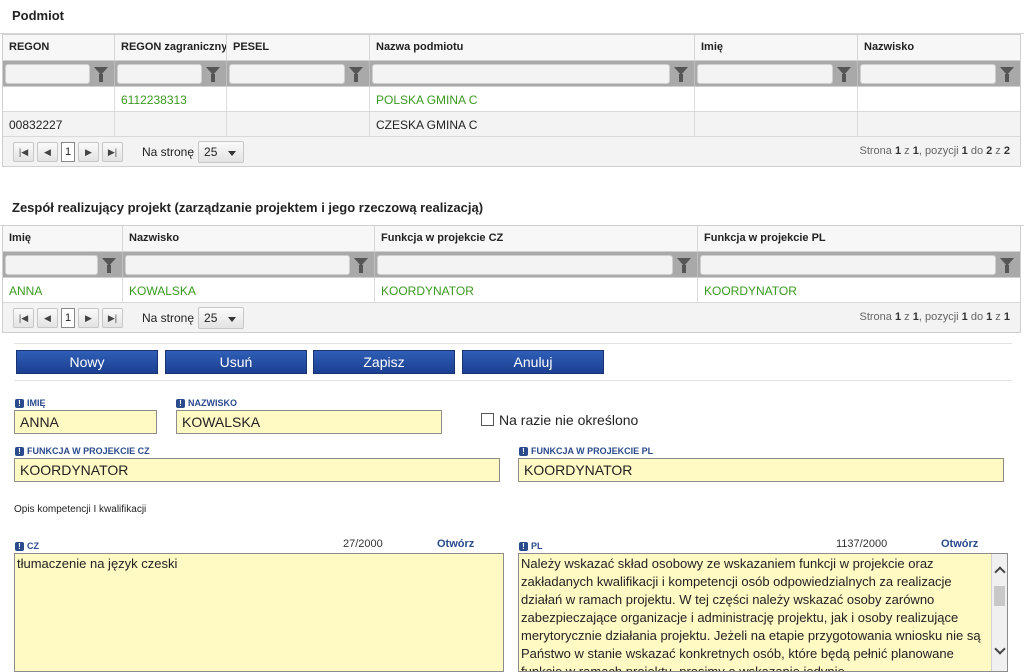 The image size is (1024, 672). I want to click on last-name-label: ! NAZWISKO, so click(206, 403).